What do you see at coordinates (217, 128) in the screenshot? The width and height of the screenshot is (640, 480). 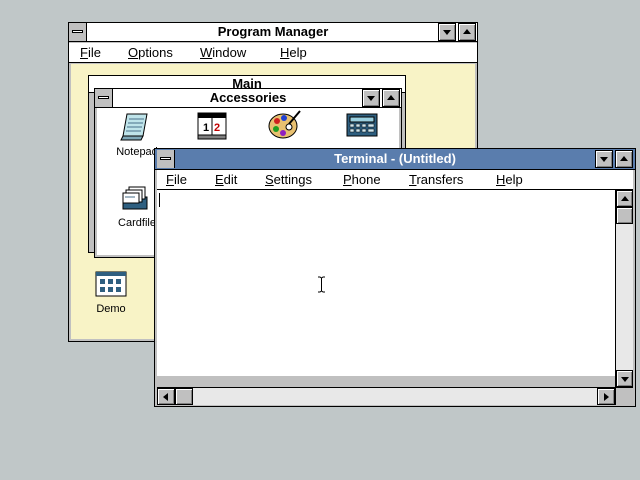 I see `svg-text: 2` at bounding box center [217, 128].